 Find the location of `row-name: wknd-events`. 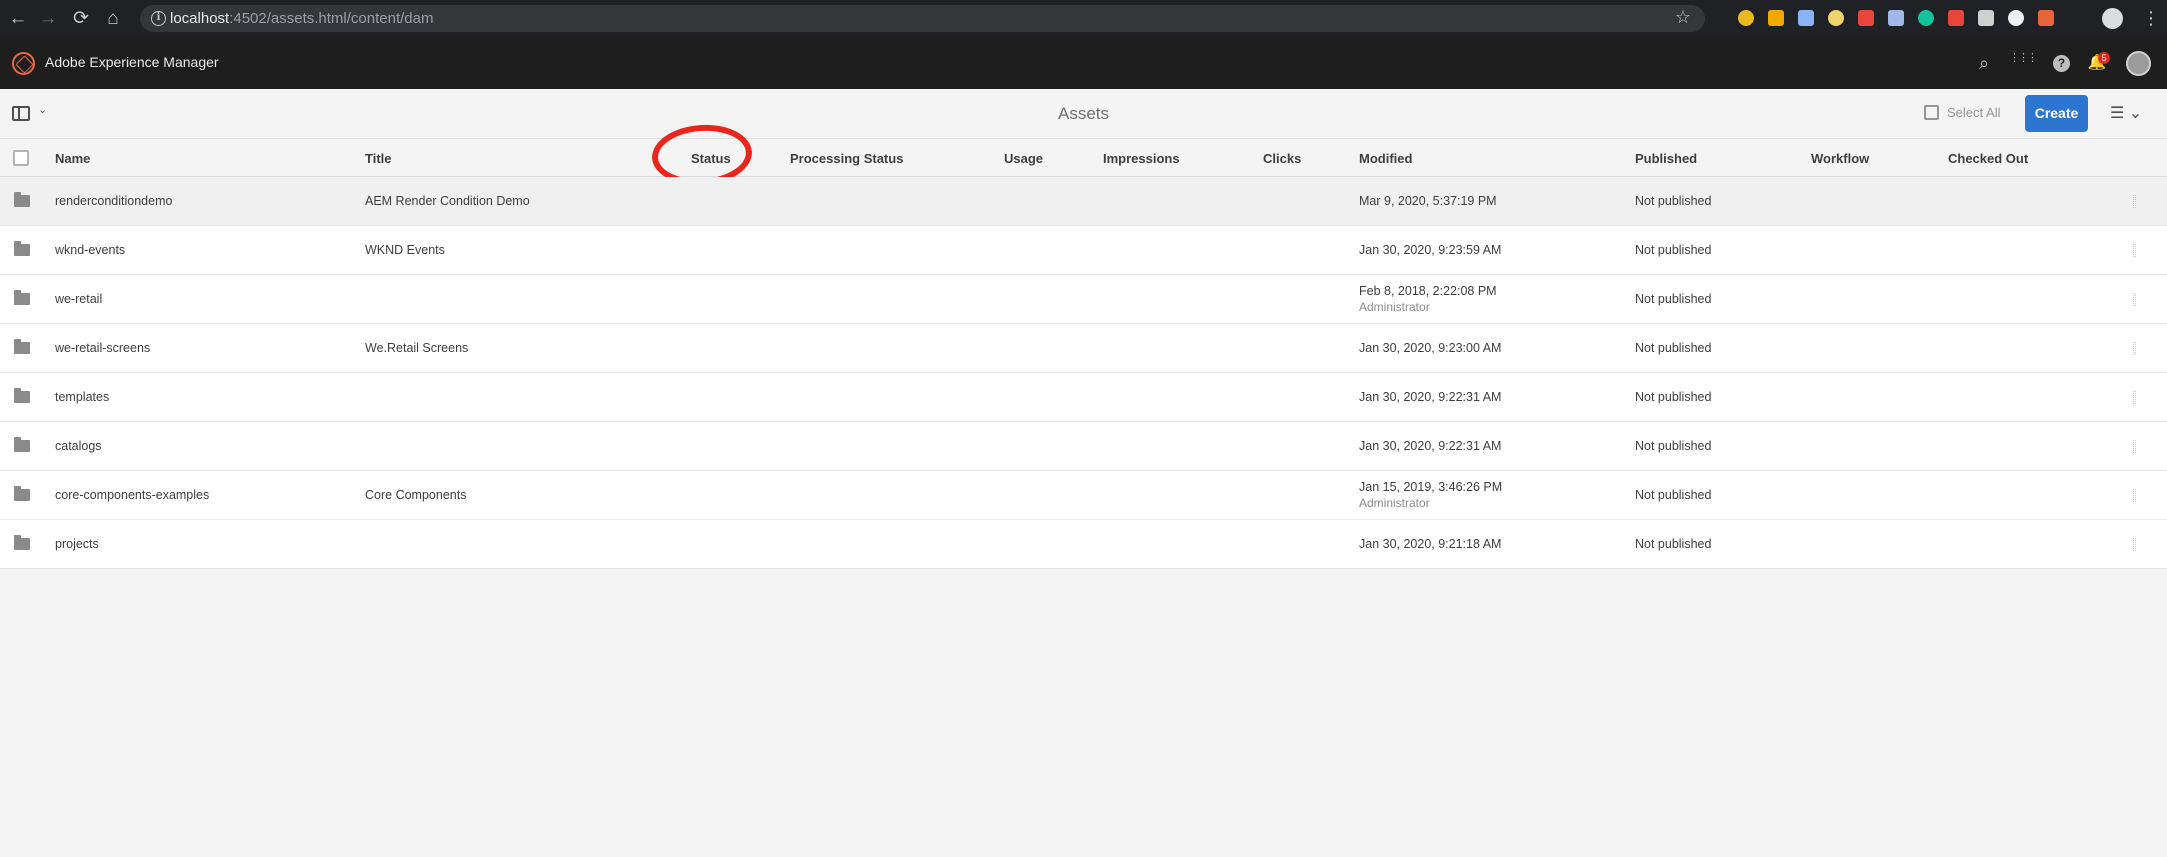

row-name: wknd-events is located at coordinates (90, 250).